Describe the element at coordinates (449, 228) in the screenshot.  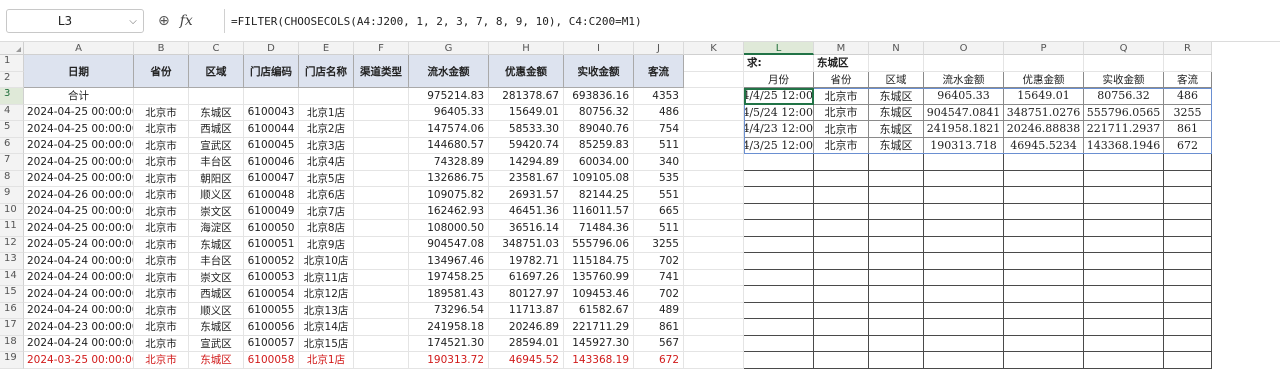
I see `table-cell: 108000.50` at that location.